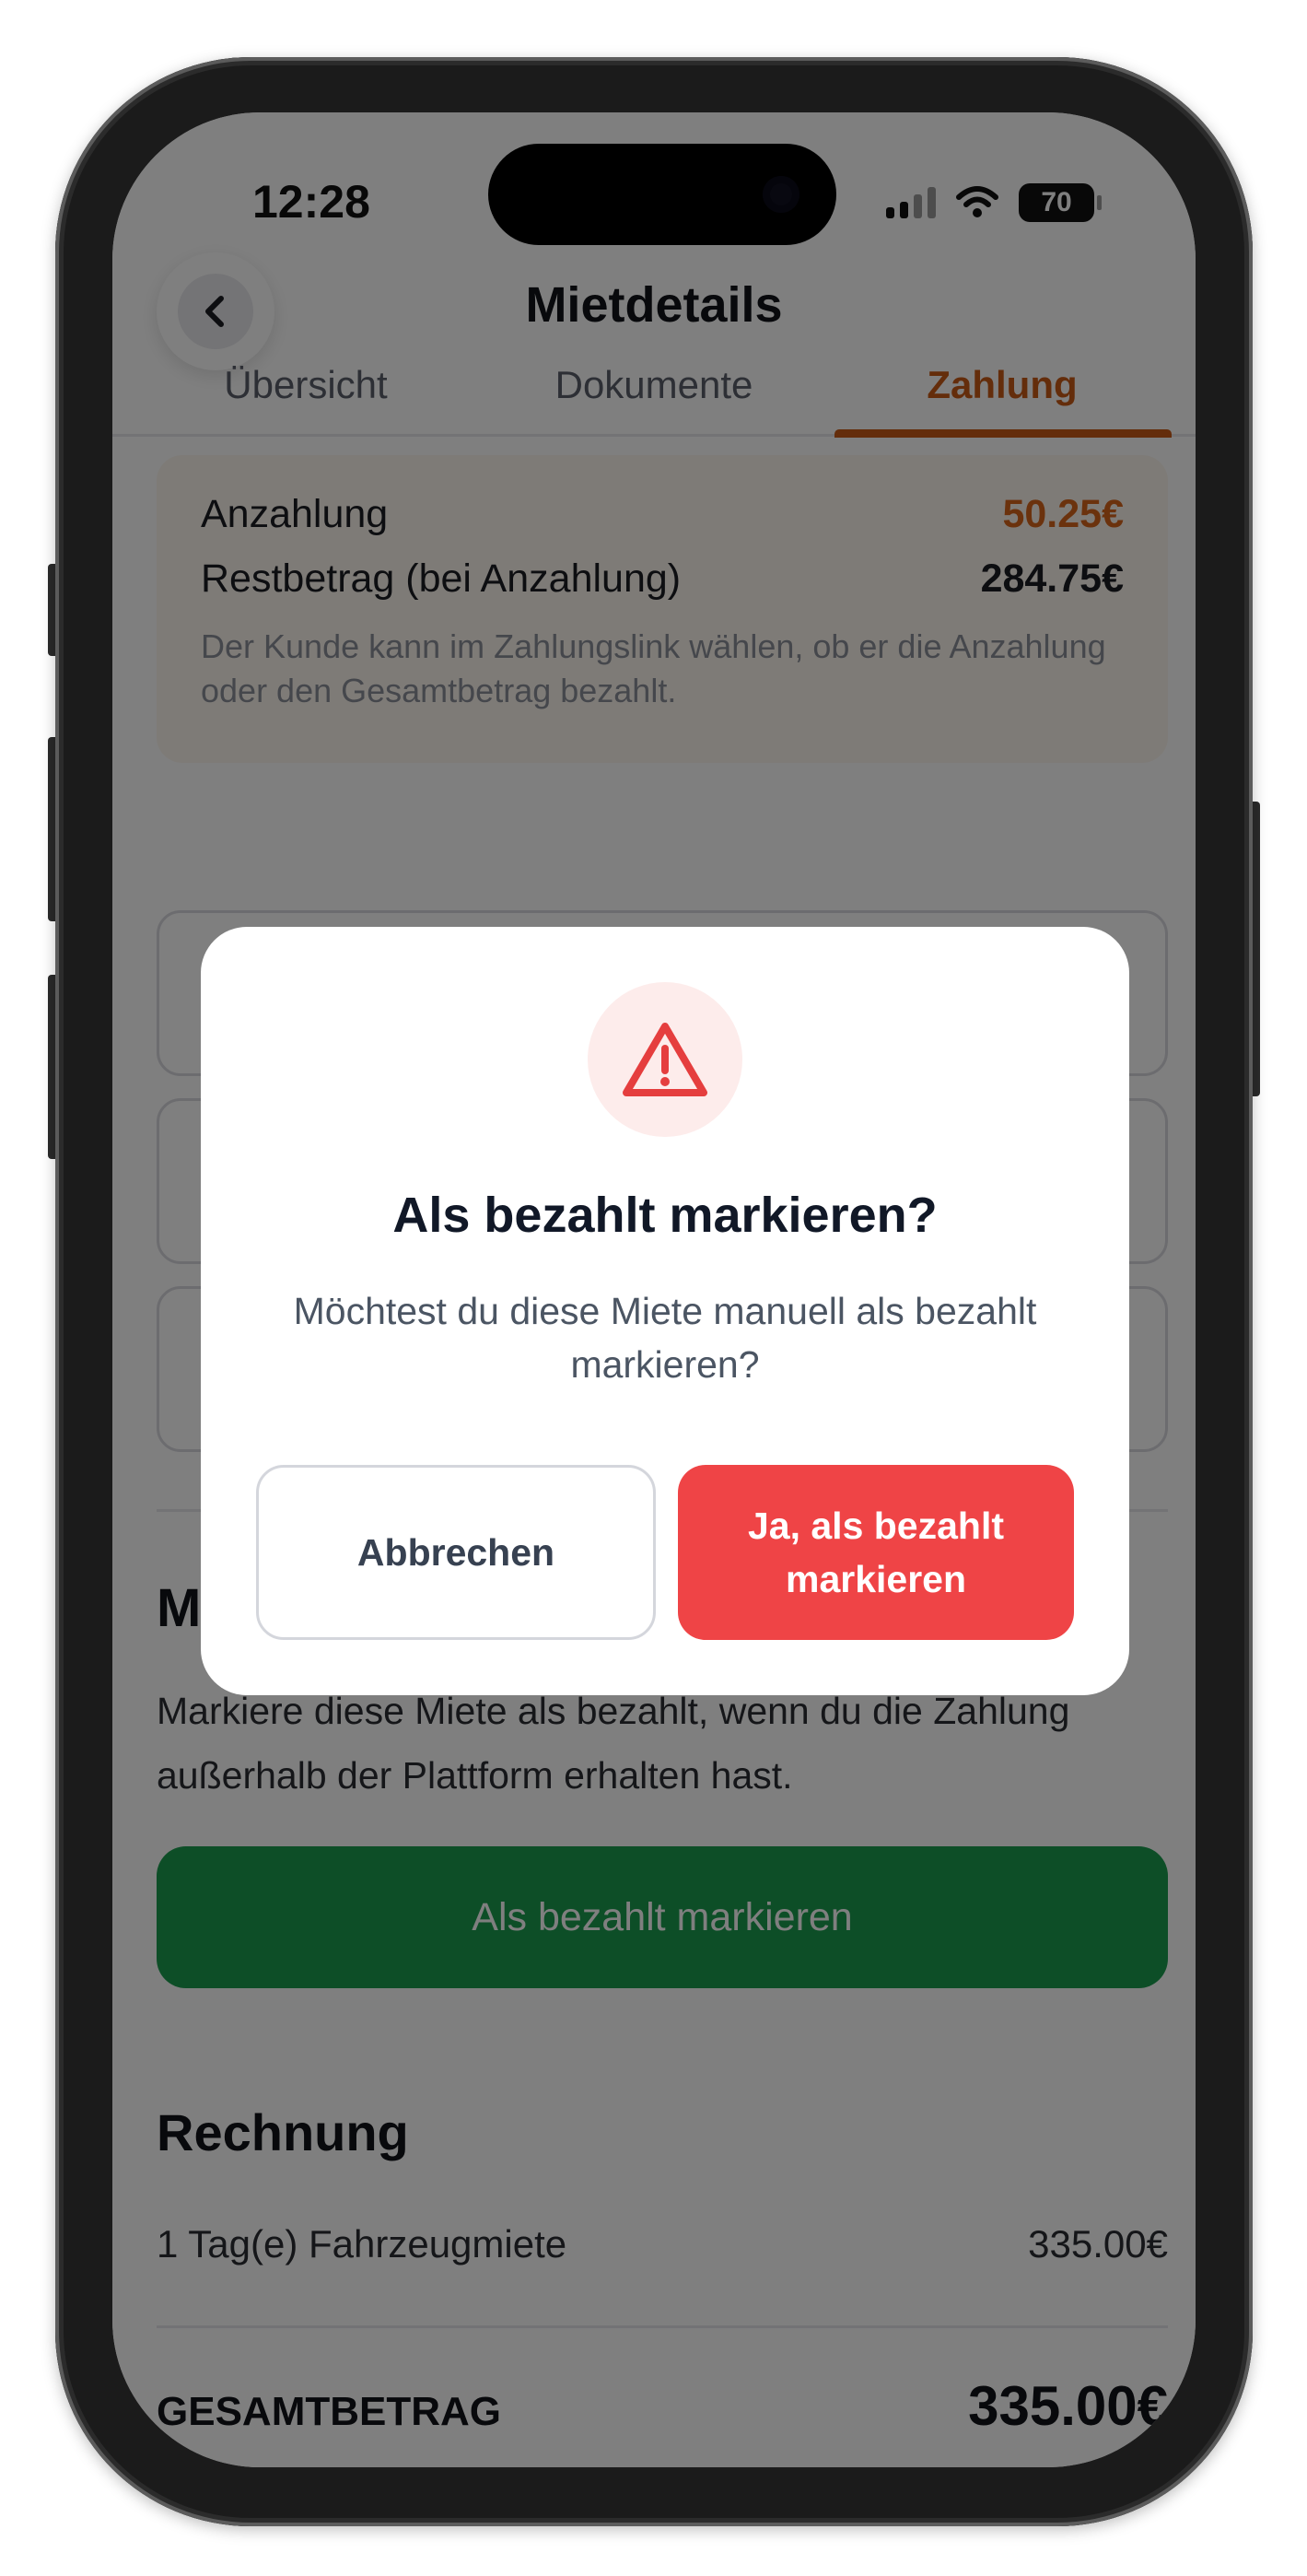 The image size is (1307, 2576). What do you see at coordinates (665, 1215) in the screenshot?
I see `dialog-title: Als bezahlt markieren?` at bounding box center [665, 1215].